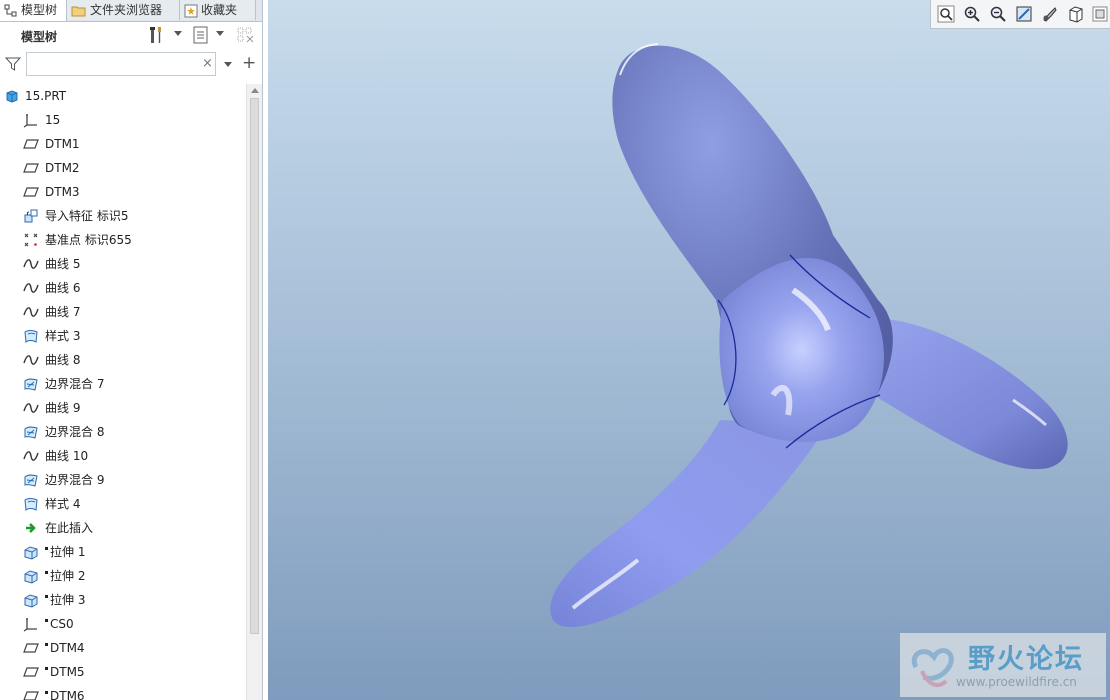 This screenshot has height=700, width=1110. I want to click on tools-icon, so click(158, 35).